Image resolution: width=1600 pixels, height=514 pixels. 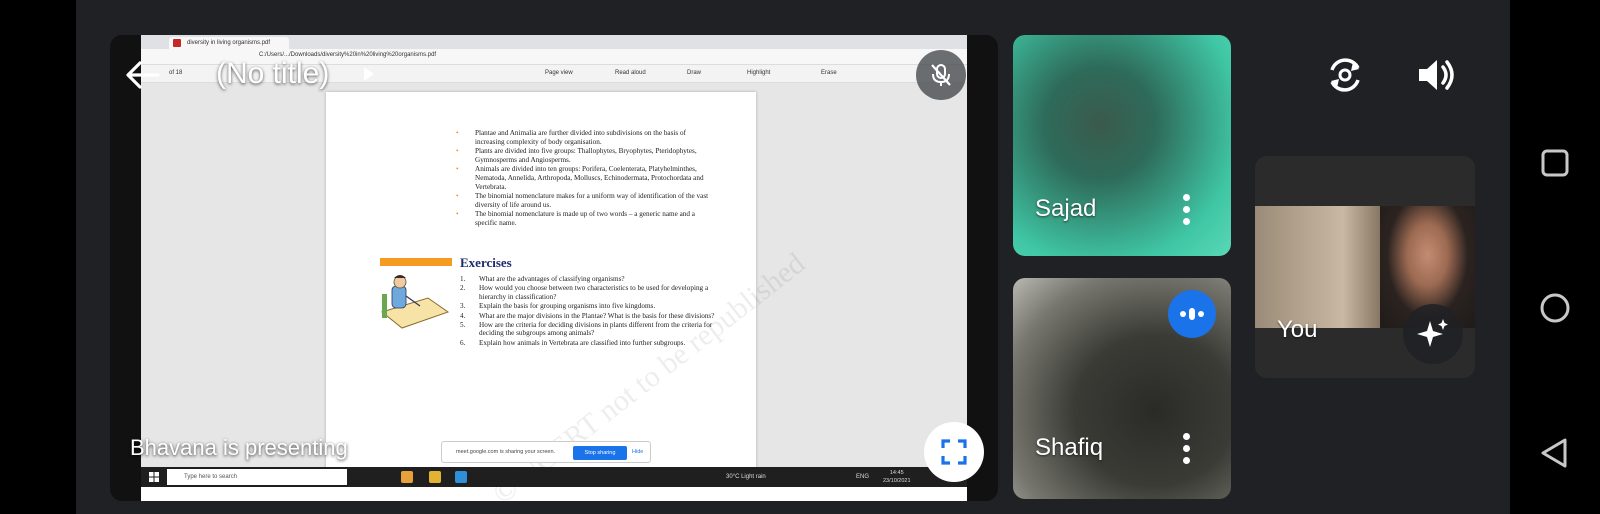 I want to click on exercise-number: 6., so click(x=463, y=342).